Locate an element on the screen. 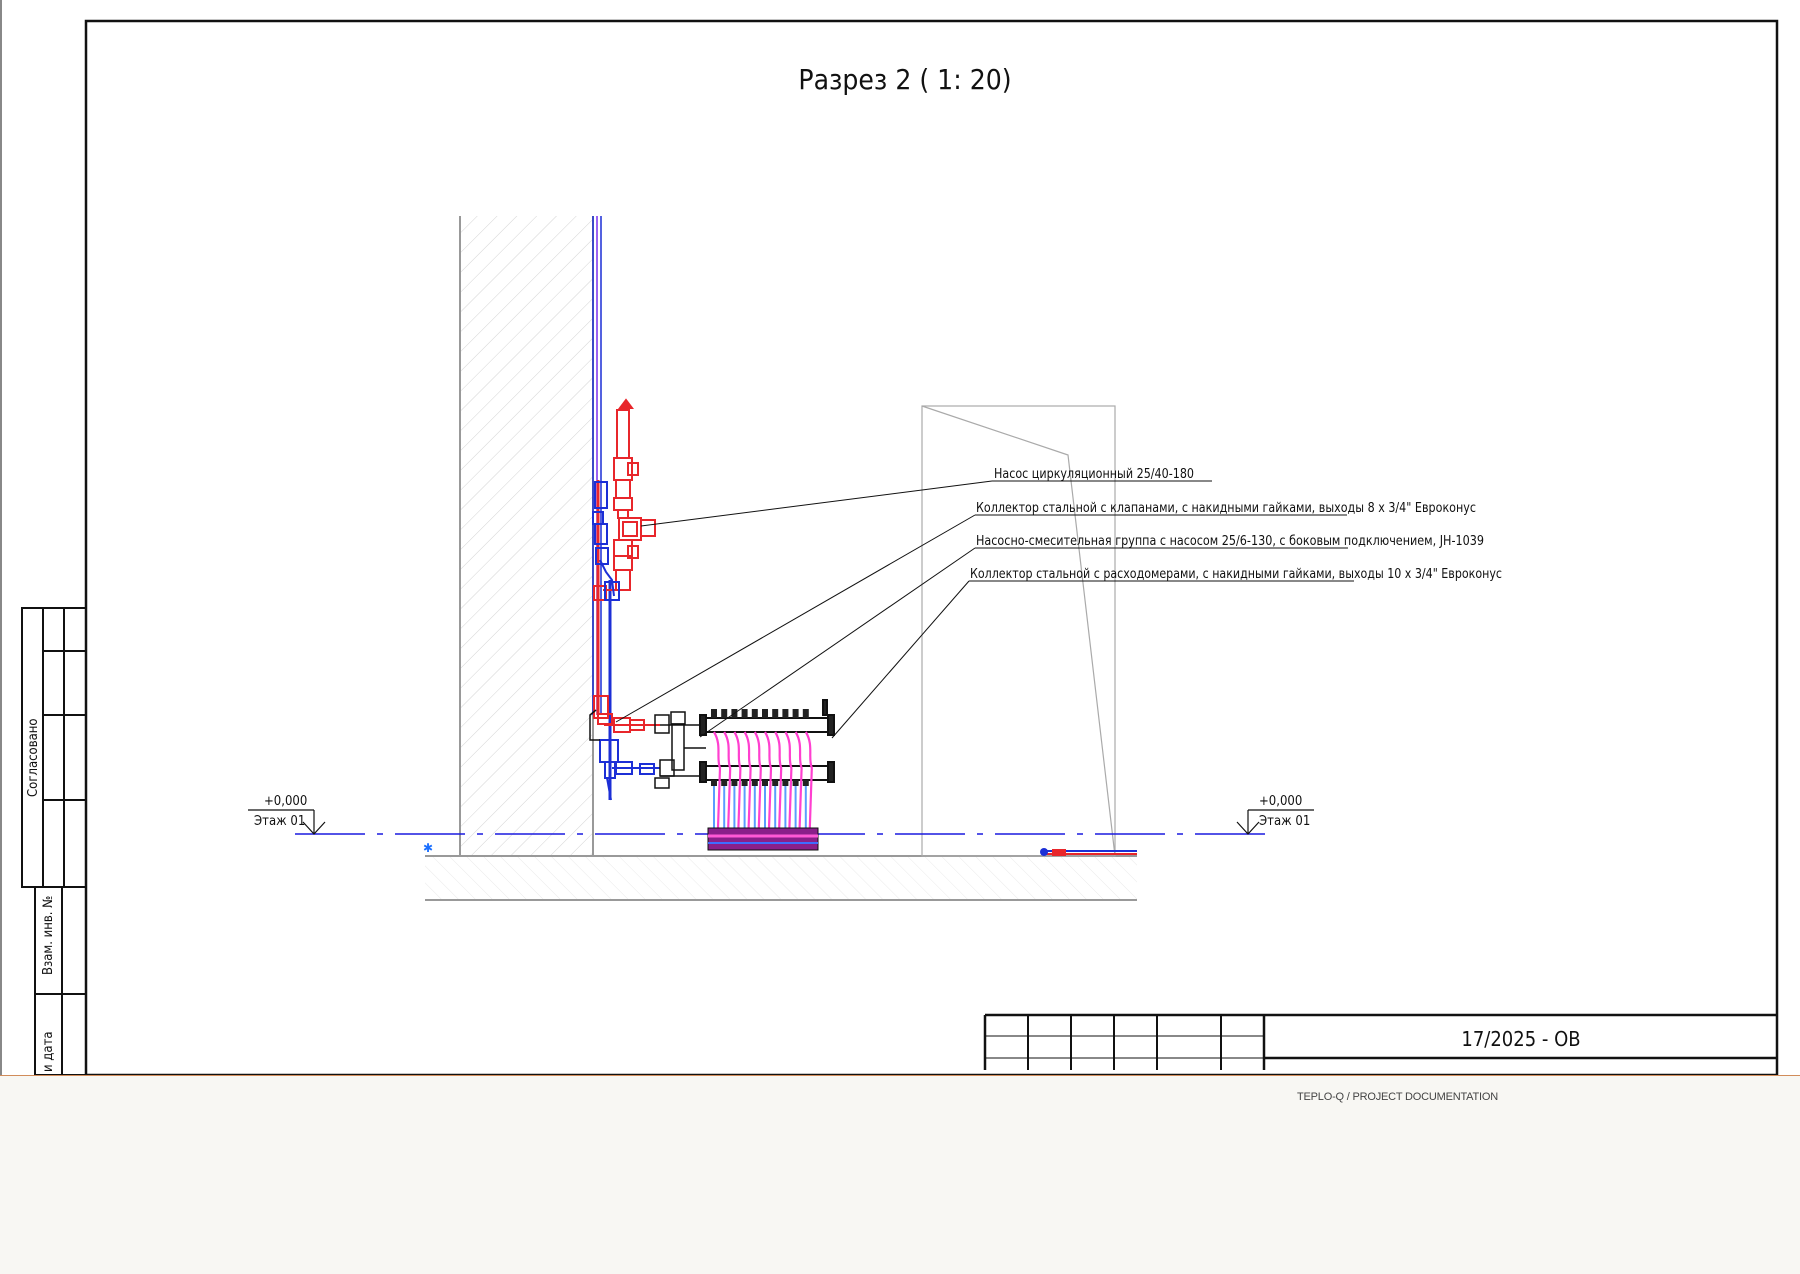 The image size is (1800, 1274). pump-assembly is located at coordinates (624, 561).